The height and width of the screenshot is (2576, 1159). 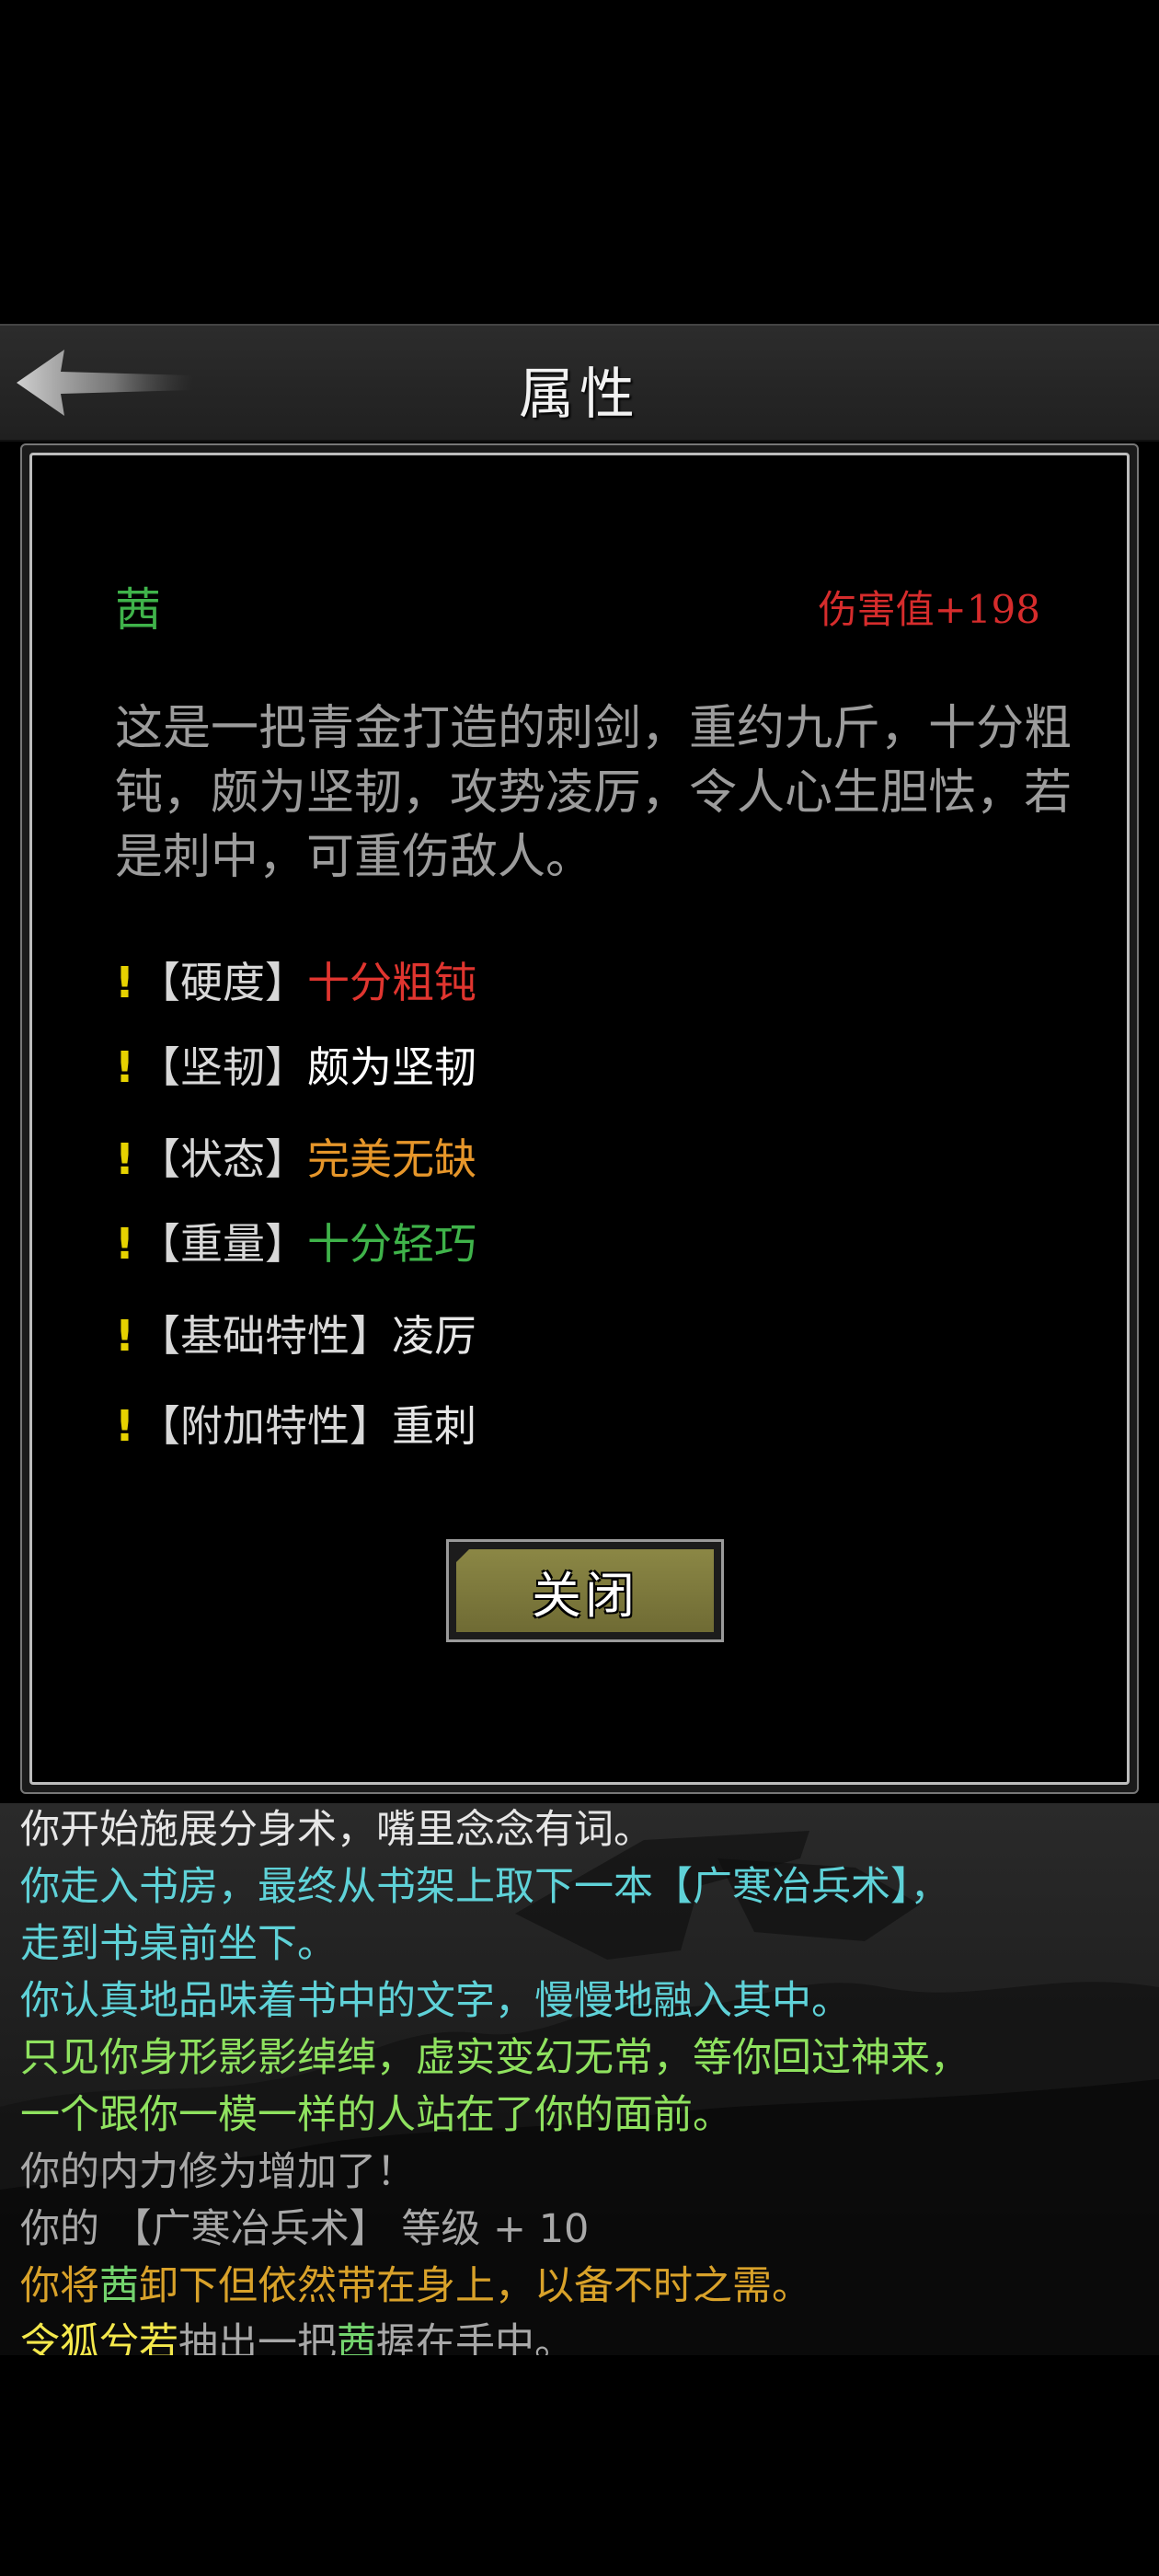 I want to click on log-line: 走到书桌前坐下。, so click(x=178, y=1944).